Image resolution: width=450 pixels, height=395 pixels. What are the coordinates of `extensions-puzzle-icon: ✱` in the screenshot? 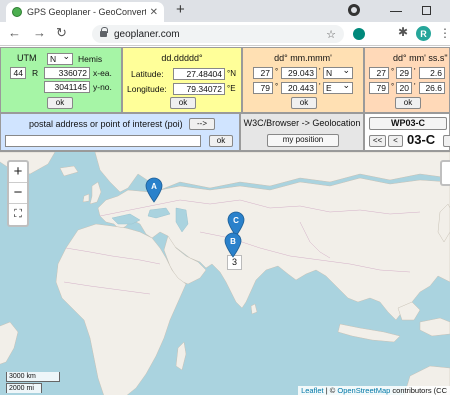 It's located at (404, 32).